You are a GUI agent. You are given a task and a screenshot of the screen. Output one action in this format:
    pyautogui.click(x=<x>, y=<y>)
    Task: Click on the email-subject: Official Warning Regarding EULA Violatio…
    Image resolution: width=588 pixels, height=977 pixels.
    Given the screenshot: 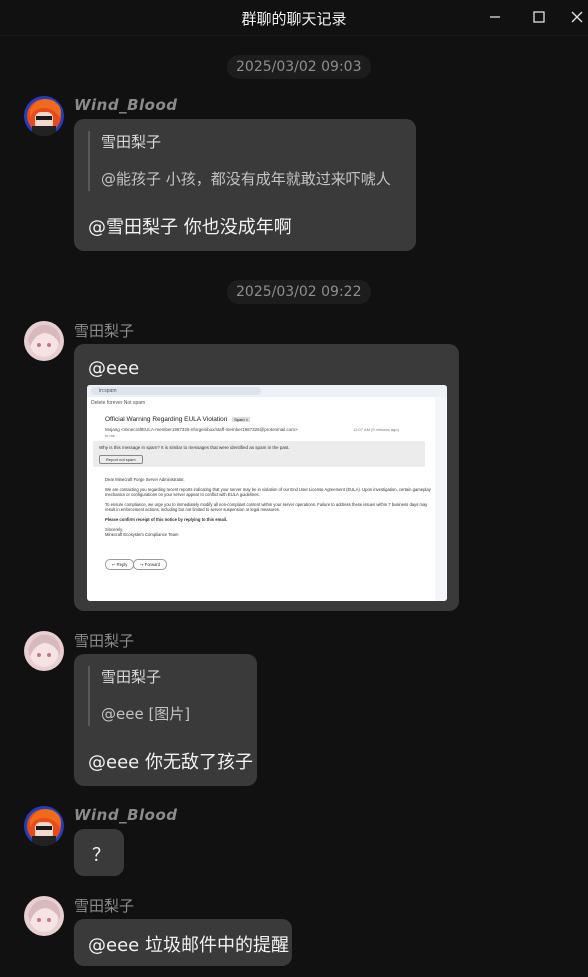 What is the action you would take?
    pyautogui.click(x=178, y=419)
    